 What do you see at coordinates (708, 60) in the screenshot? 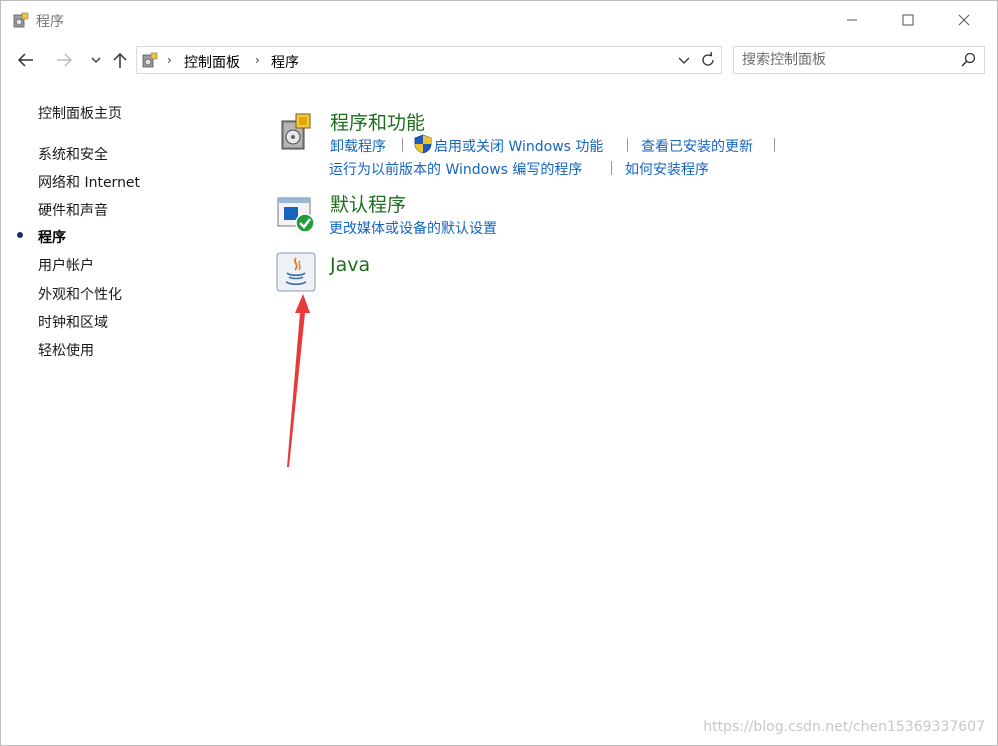
I see `refresh-icon` at bounding box center [708, 60].